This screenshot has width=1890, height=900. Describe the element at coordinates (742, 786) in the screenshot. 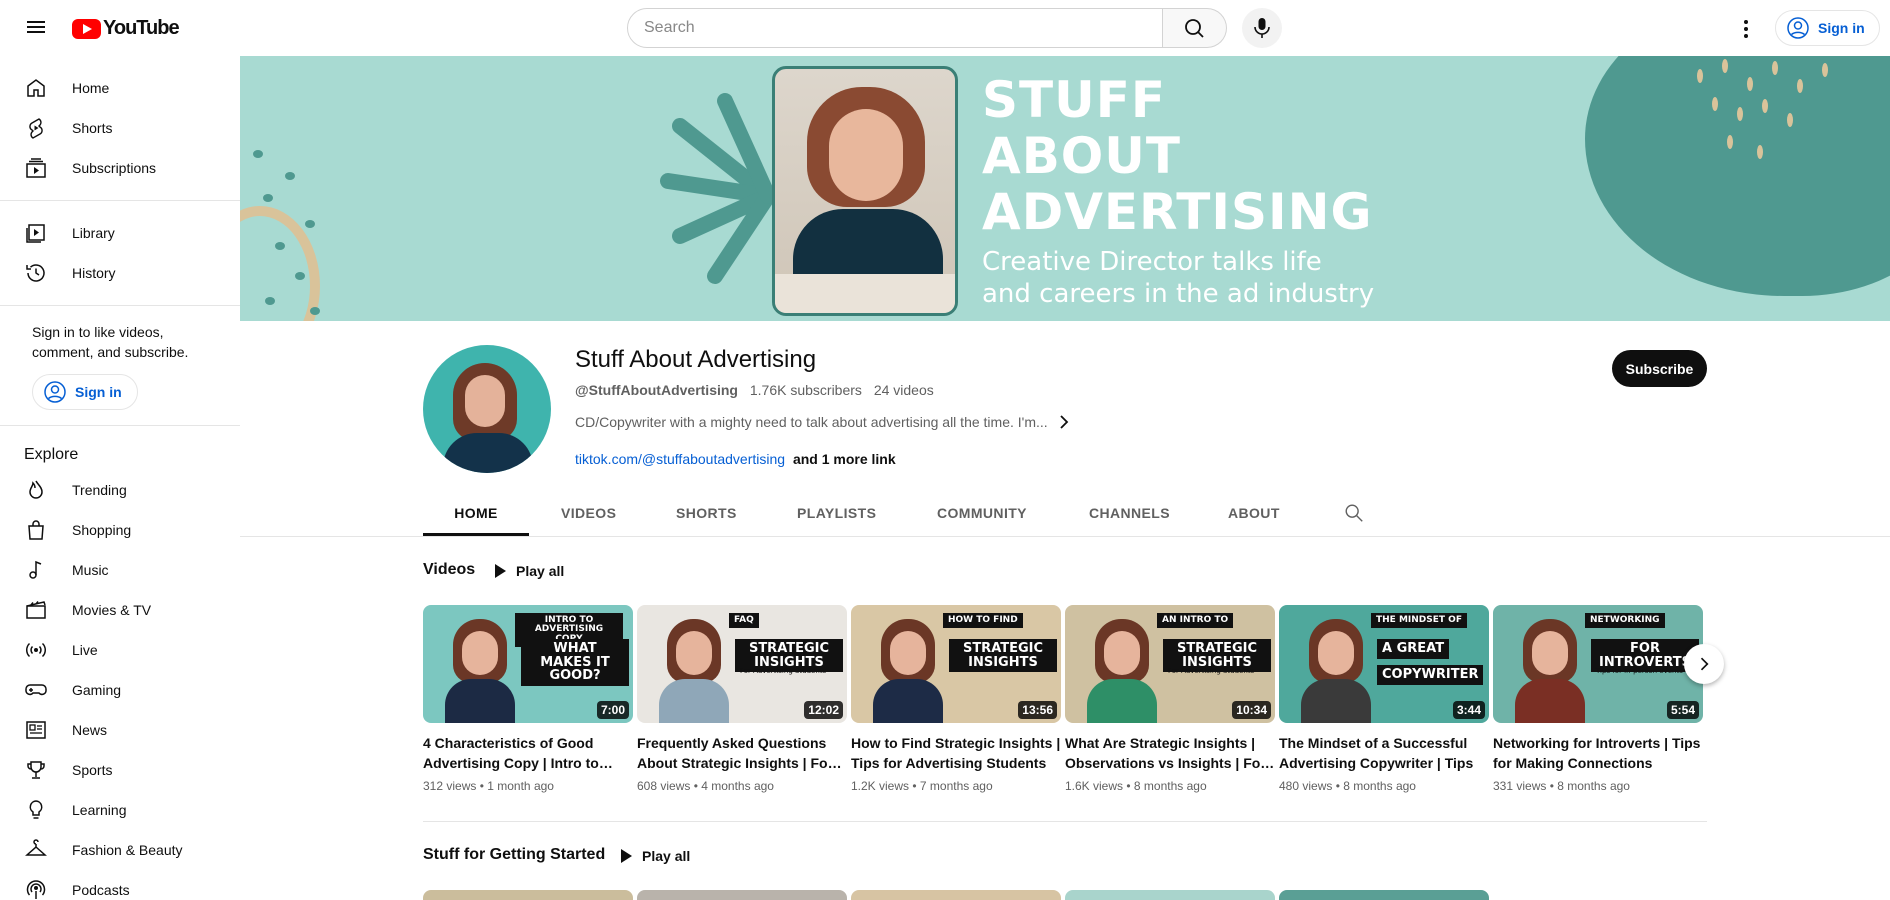

I see `video-meta: 608 views • 4 months ago` at that location.